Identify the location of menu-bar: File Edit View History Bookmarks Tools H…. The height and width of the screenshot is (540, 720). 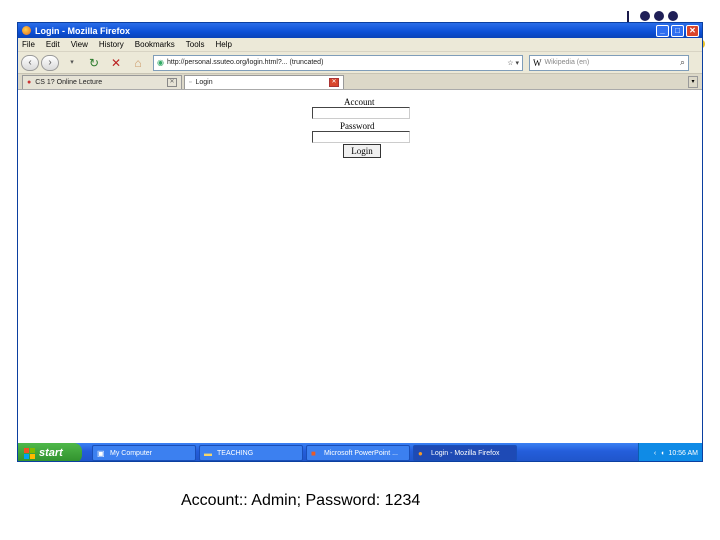
(360, 45).